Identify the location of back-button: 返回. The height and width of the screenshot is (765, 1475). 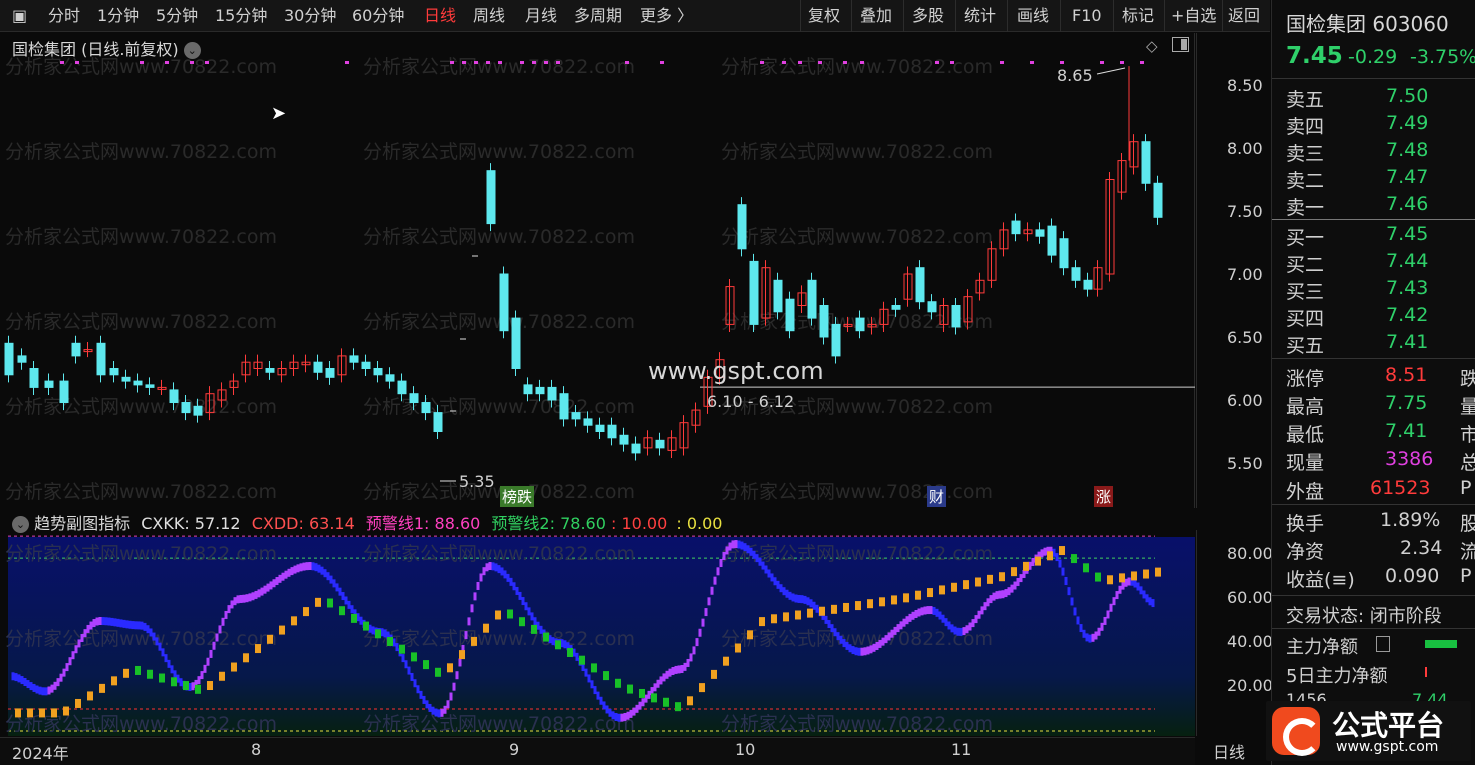
(1244, 16).